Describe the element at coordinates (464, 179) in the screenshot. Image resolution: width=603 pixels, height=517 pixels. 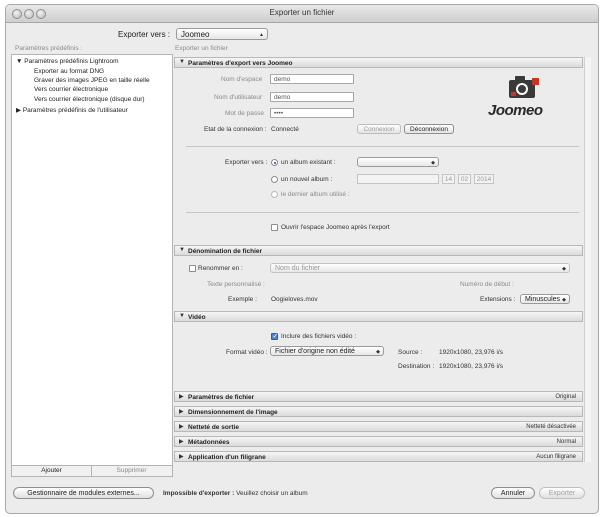
I see `date-month-input: 02` at that location.